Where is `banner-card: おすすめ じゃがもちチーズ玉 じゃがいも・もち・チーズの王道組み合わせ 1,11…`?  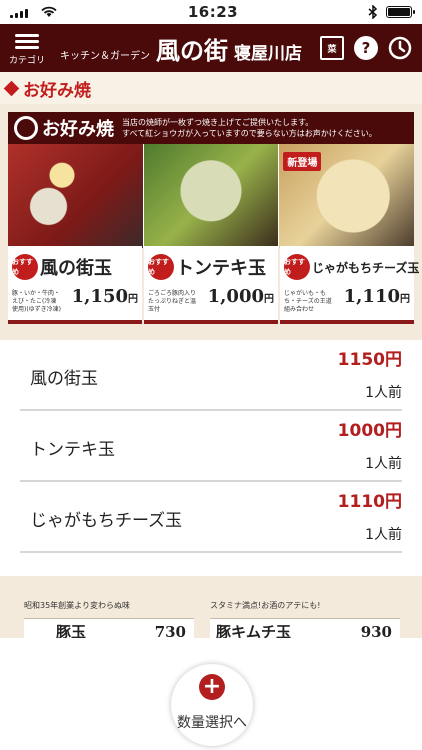 banner-card: おすすめ じゃがもちチーズ玉 じゃがいも・もち・チーズの王道組み合わせ 1,11… is located at coordinates (349, 285).